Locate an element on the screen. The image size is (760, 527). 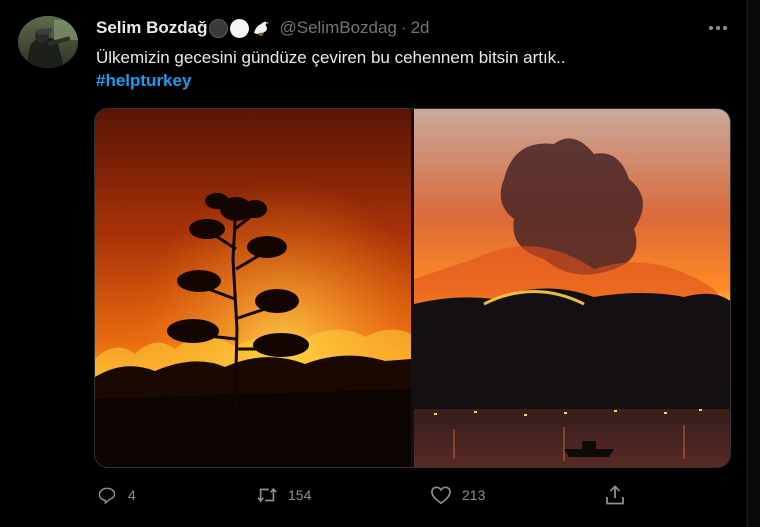
black-circle-emoji-icon is located at coordinates (219, 28).